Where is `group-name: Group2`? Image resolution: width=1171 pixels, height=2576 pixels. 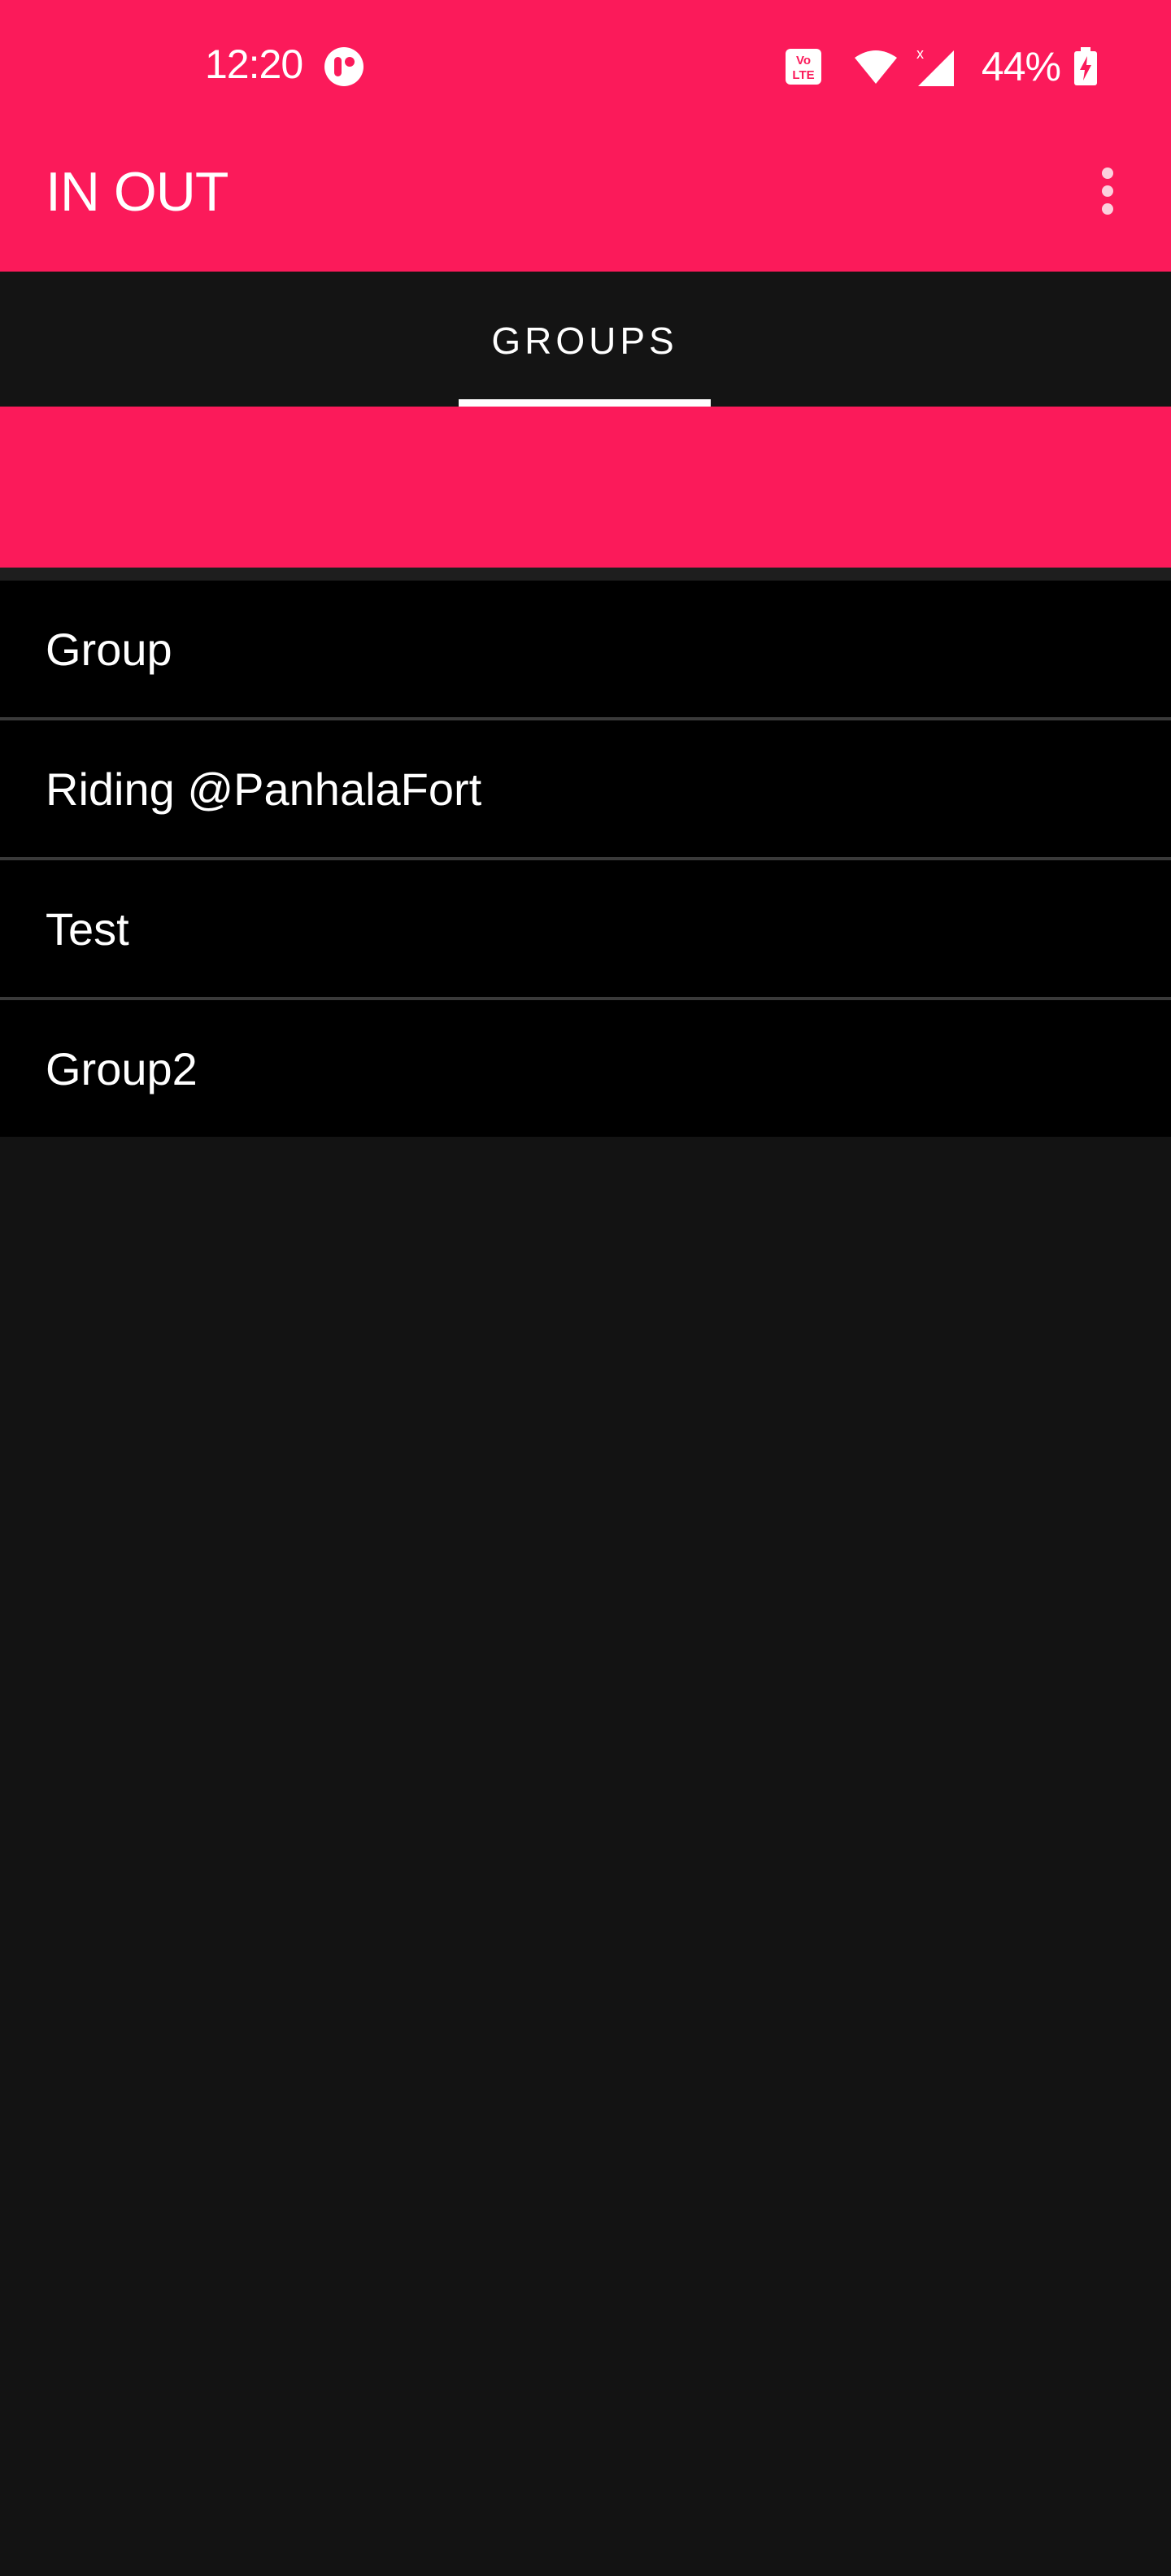 group-name: Group2 is located at coordinates (122, 1068).